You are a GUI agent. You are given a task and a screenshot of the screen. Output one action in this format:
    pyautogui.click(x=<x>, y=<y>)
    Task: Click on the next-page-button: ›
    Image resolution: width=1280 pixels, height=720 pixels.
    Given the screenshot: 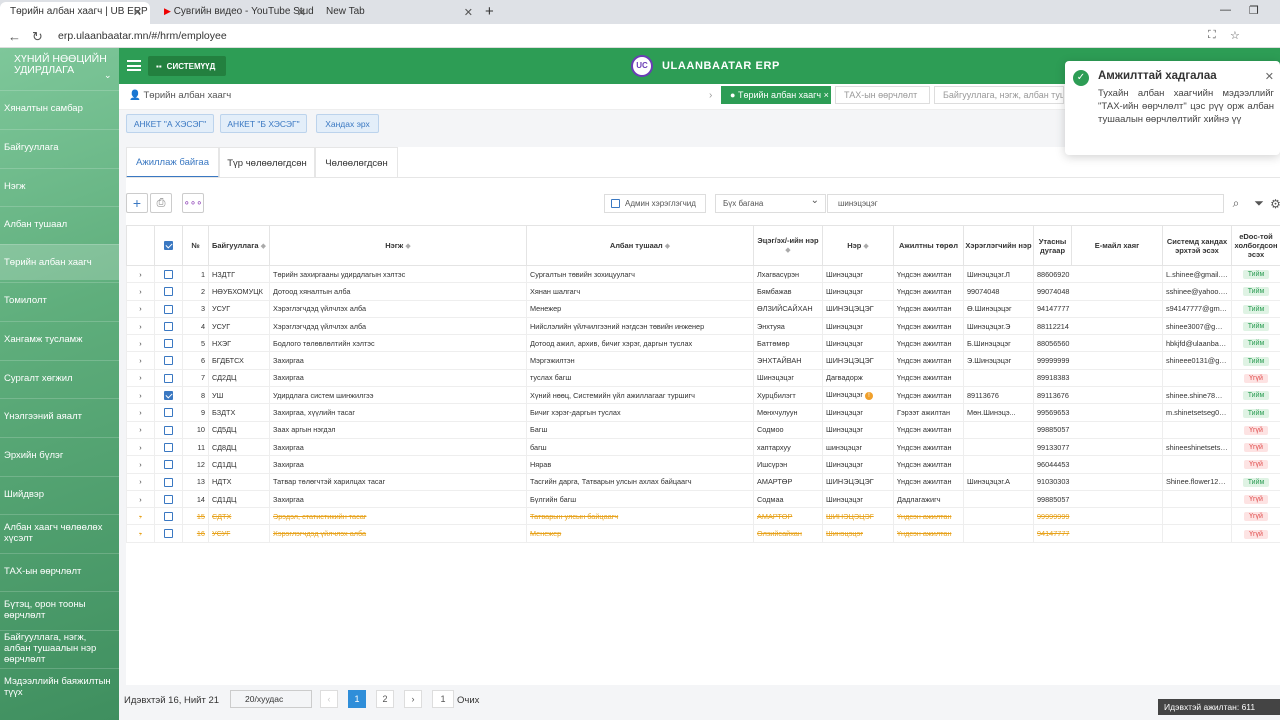 What is the action you would take?
    pyautogui.click(x=413, y=699)
    